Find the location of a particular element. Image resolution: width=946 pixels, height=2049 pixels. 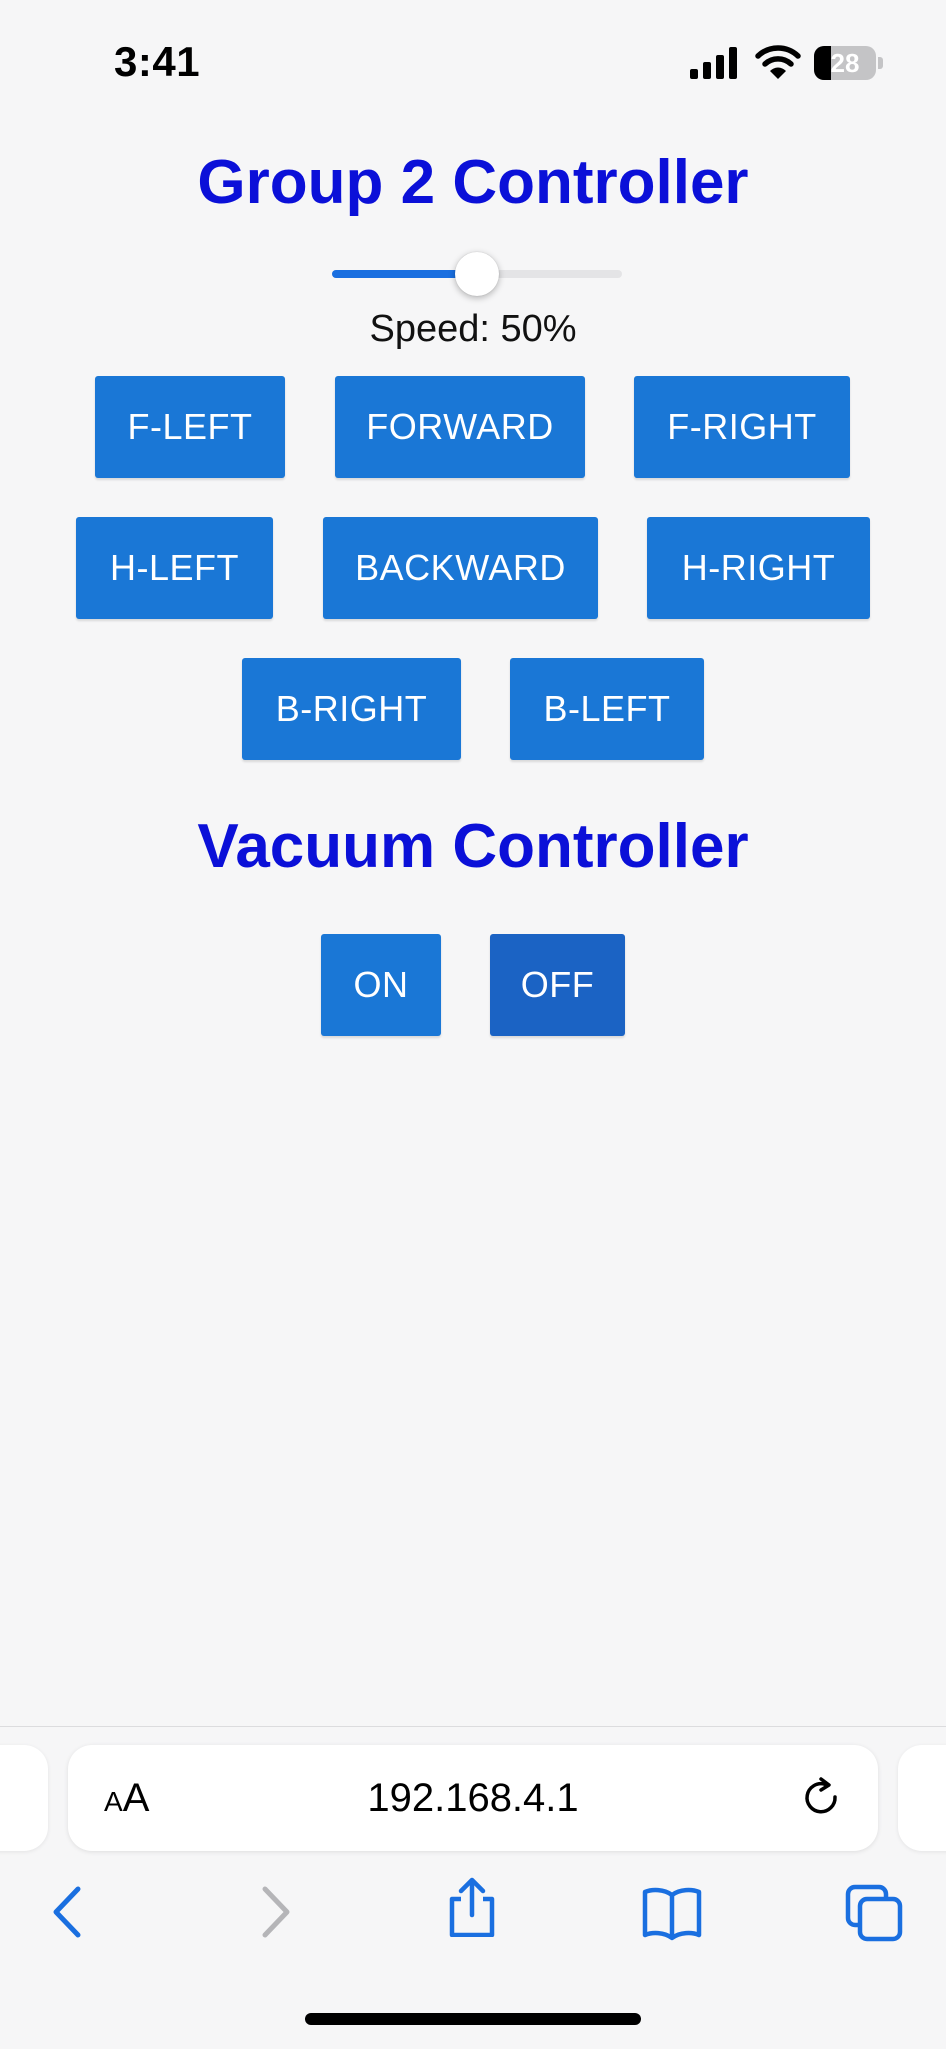

share-icon is located at coordinates (472, 1907).